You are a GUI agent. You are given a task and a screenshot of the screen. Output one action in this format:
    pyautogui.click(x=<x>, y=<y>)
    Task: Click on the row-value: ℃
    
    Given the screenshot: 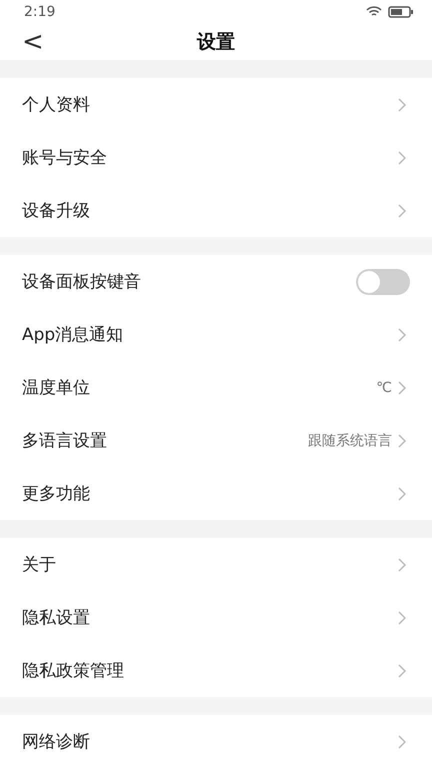 What is the action you would take?
    pyautogui.click(x=384, y=388)
    